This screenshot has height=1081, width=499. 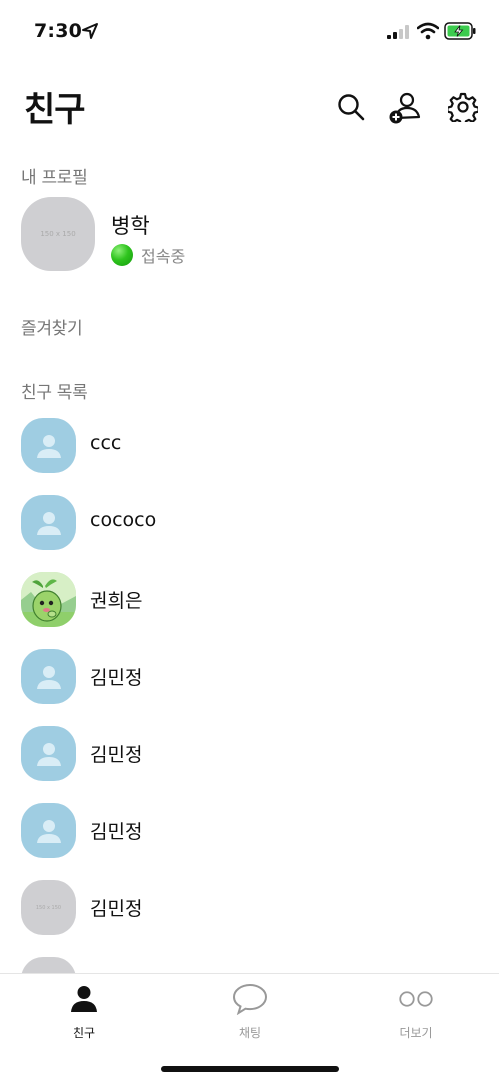 I want to click on settings-button, so click(x=463, y=107).